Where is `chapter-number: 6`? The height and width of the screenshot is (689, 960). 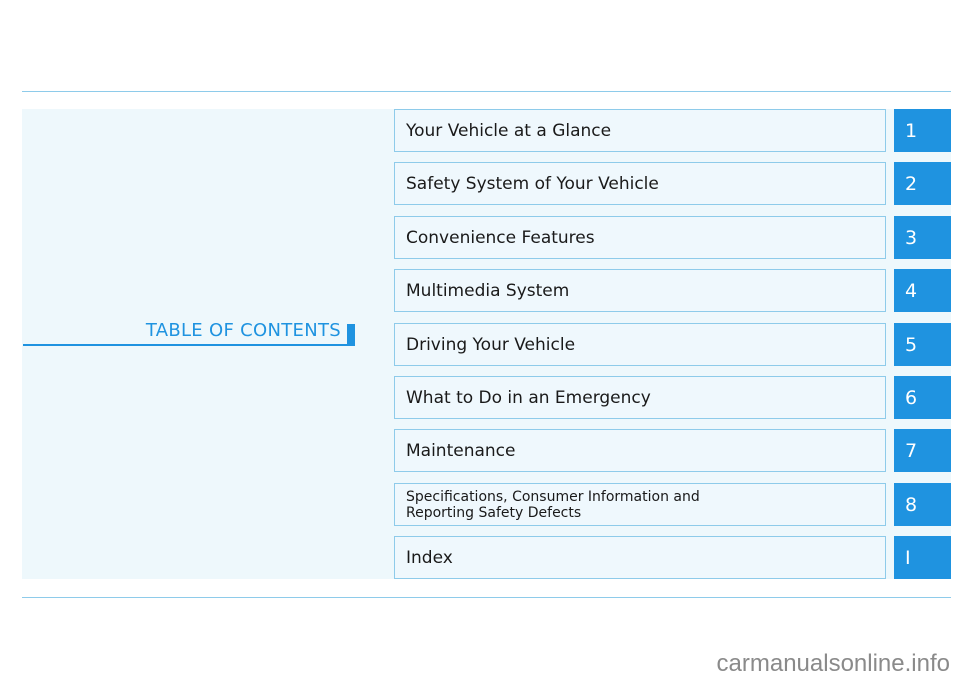
chapter-number: 6 is located at coordinates (922, 397).